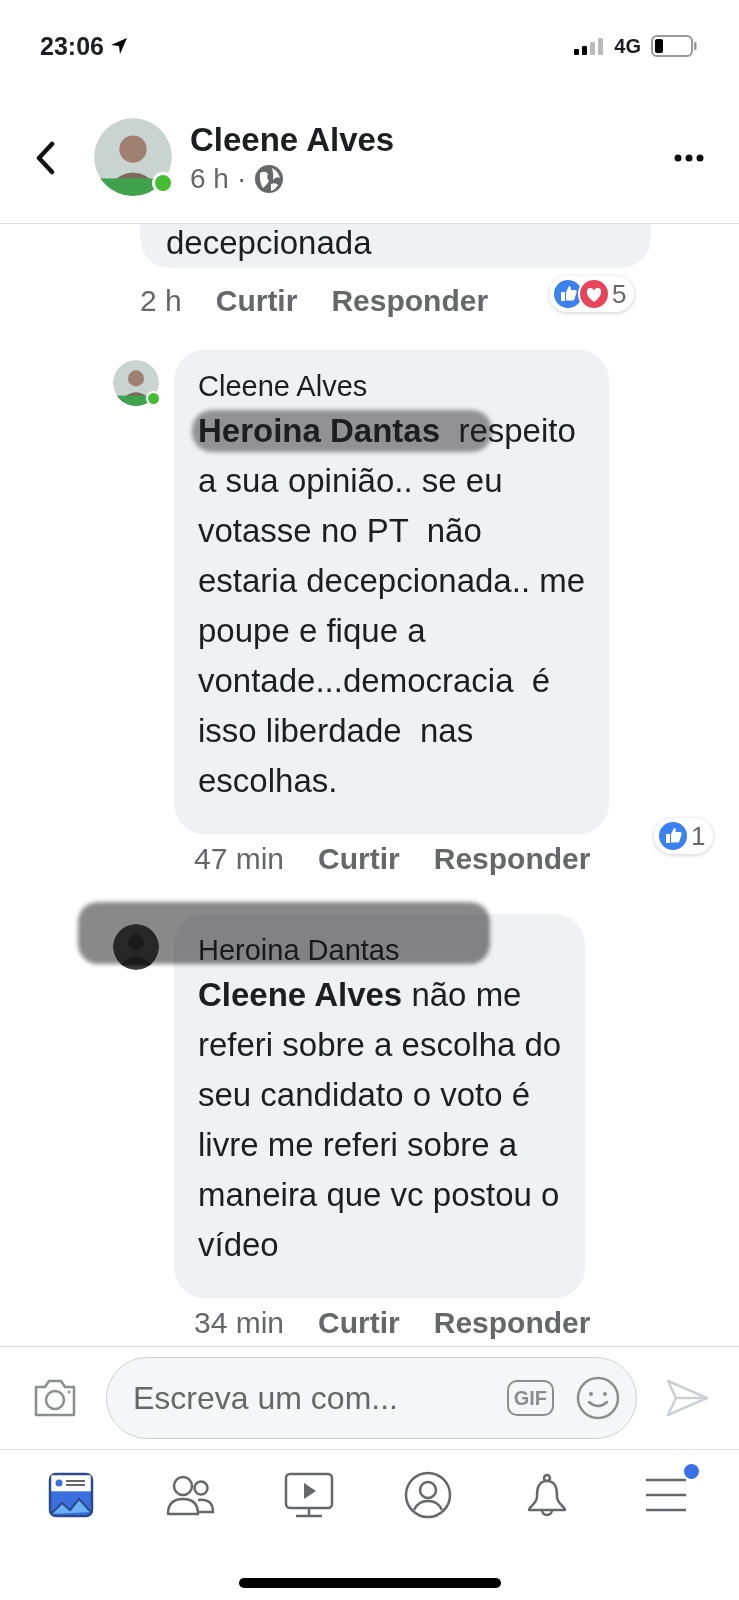 The height and width of the screenshot is (1600, 739). Describe the element at coordinates (45, 157) in the screenshot. I see `back-icon` at that location.